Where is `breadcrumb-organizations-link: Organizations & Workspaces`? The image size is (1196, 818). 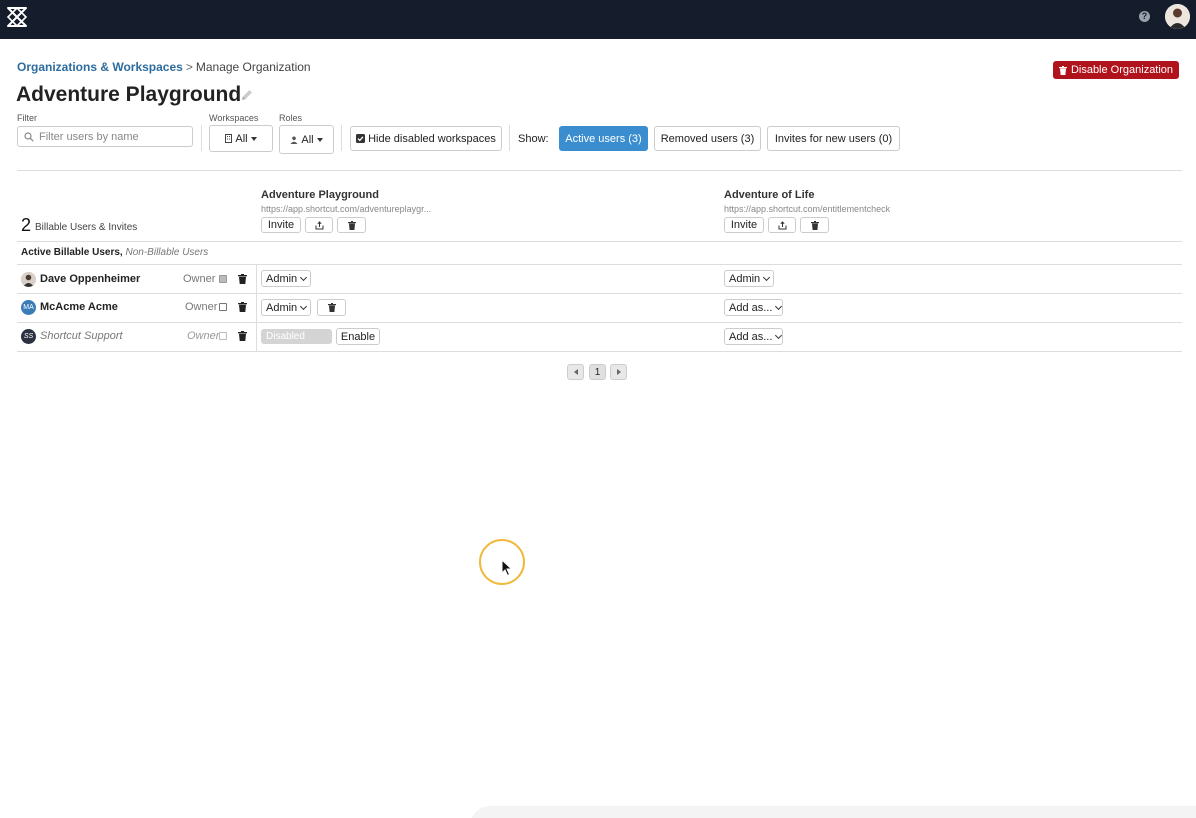 breadcrumb-organizations-link: Organizations & Workspaces is located at coordinates (100, 67).